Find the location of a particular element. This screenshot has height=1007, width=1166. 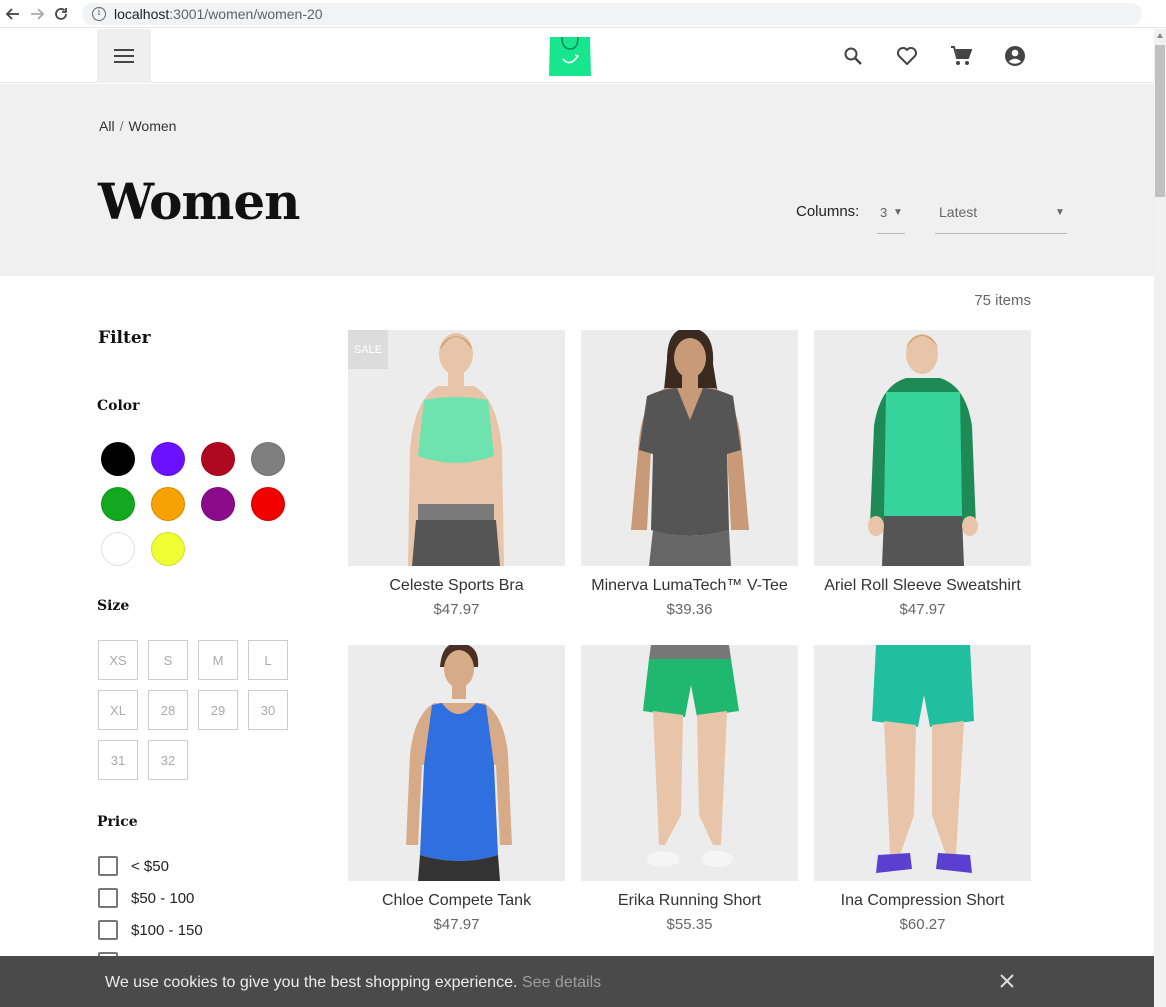

product-card: Ina Compression Short $60.27 is located at coordinates (922, 789).